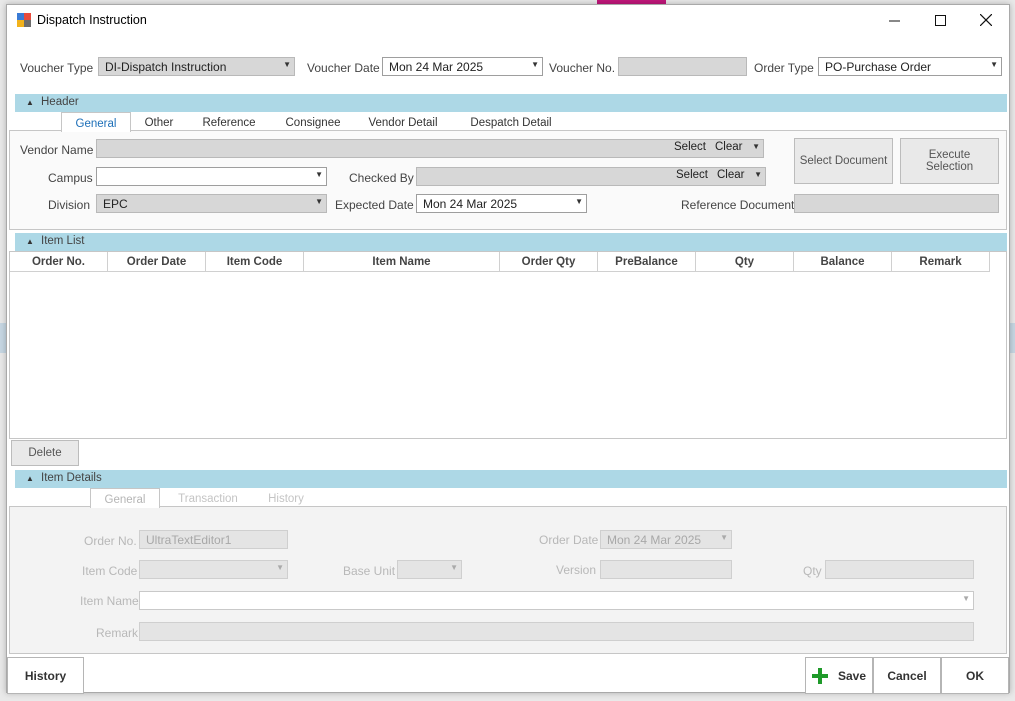 The image size is (1015, 701). I want to click on order-type-label: Order Type, so click(784, 68).